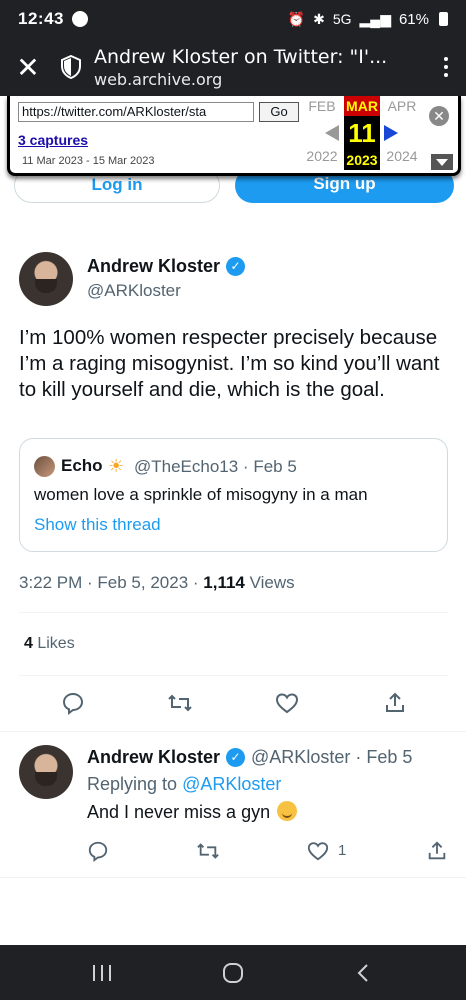  What do you see at coordinates (296, 18) in the screenshot?
I see `alarm-icon: ⏰` at bounding box center [296, 18].